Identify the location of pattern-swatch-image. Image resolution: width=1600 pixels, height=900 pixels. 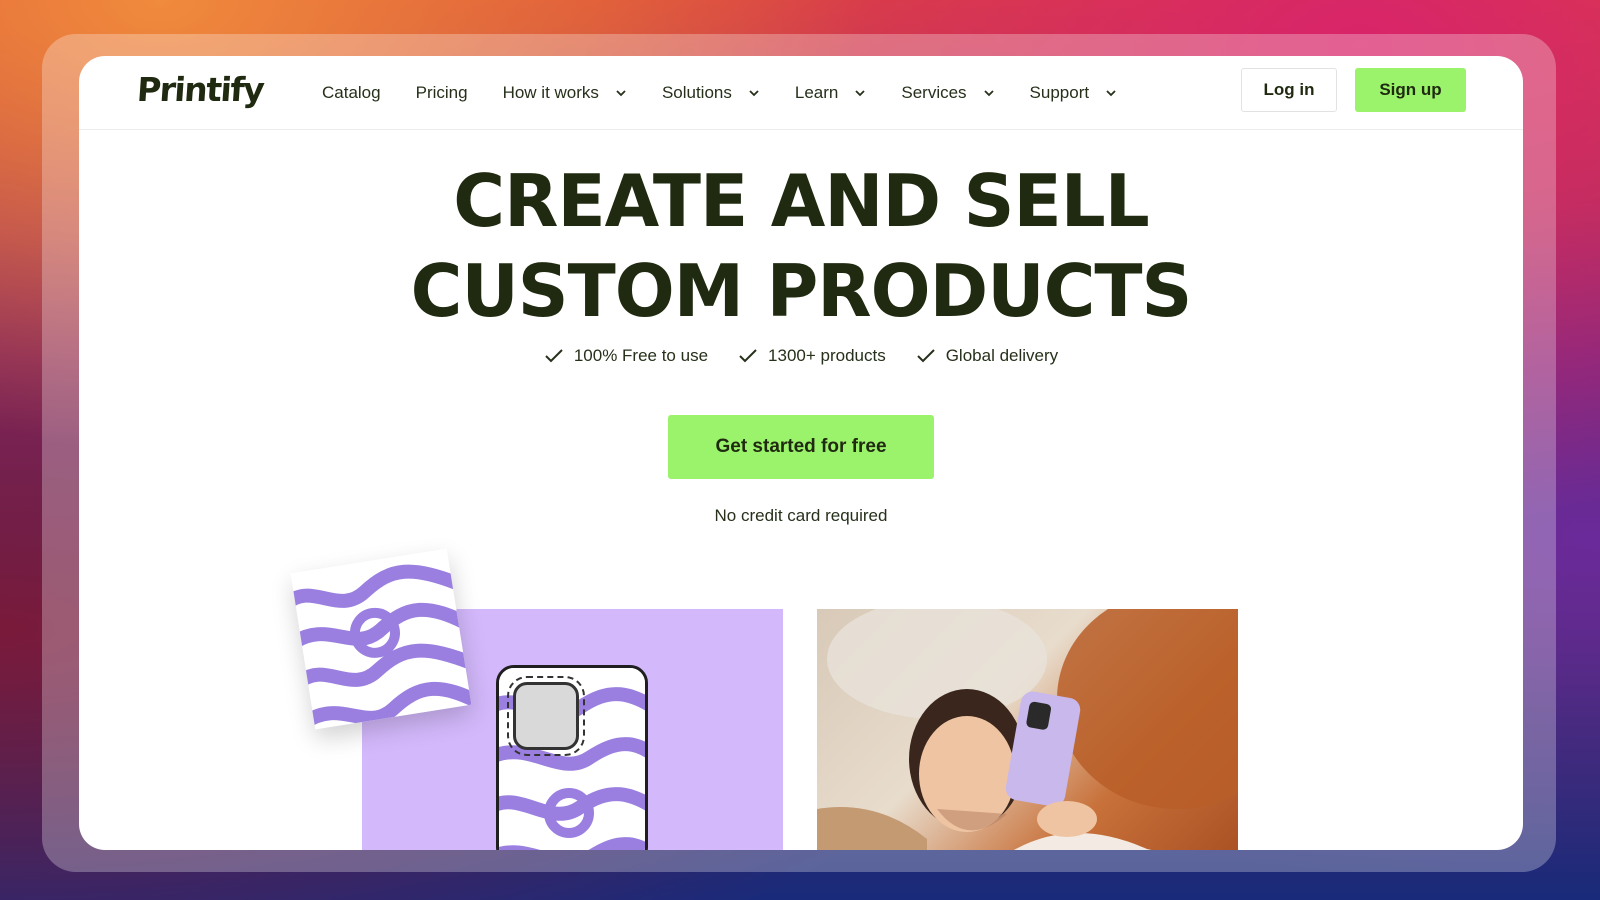
(381, 639).